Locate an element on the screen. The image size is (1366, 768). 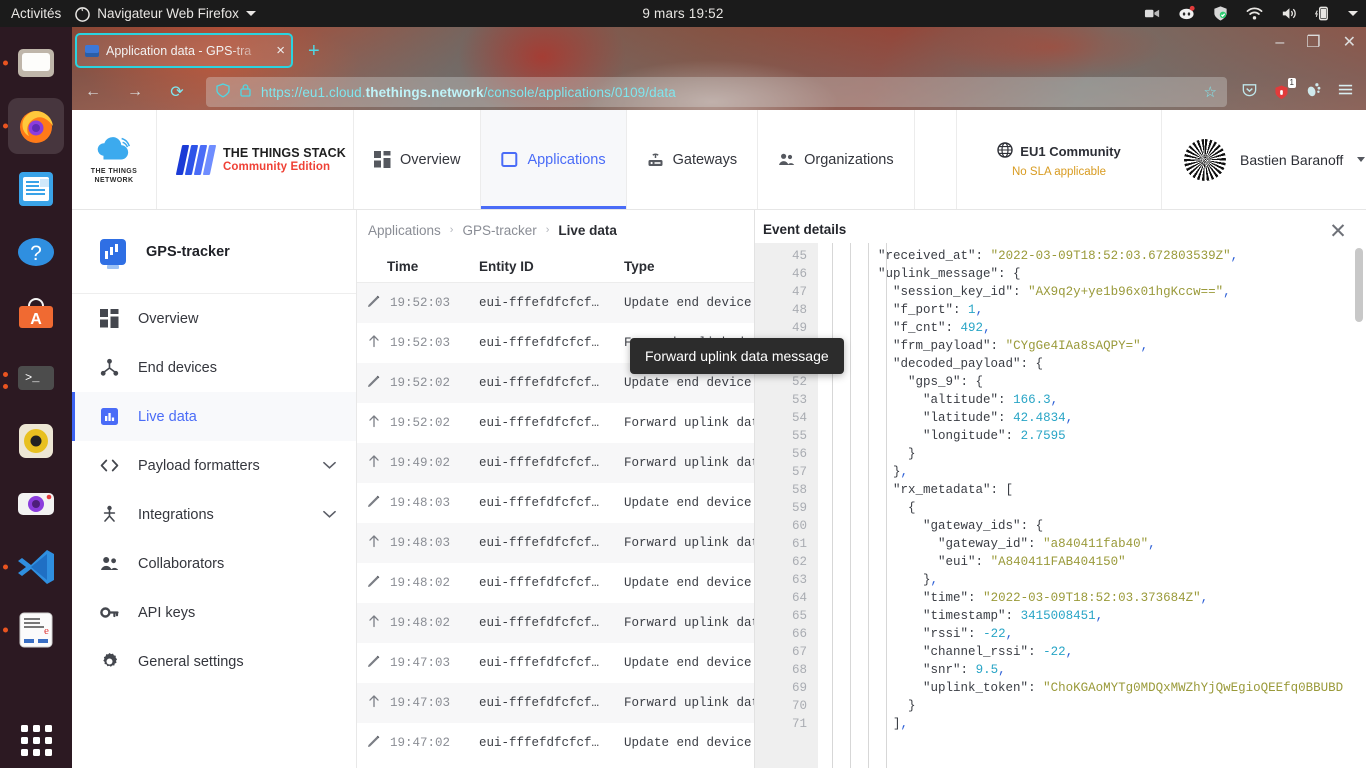
sidebar-item-collaborators: Collaborators is located at coordinates (214, 563).